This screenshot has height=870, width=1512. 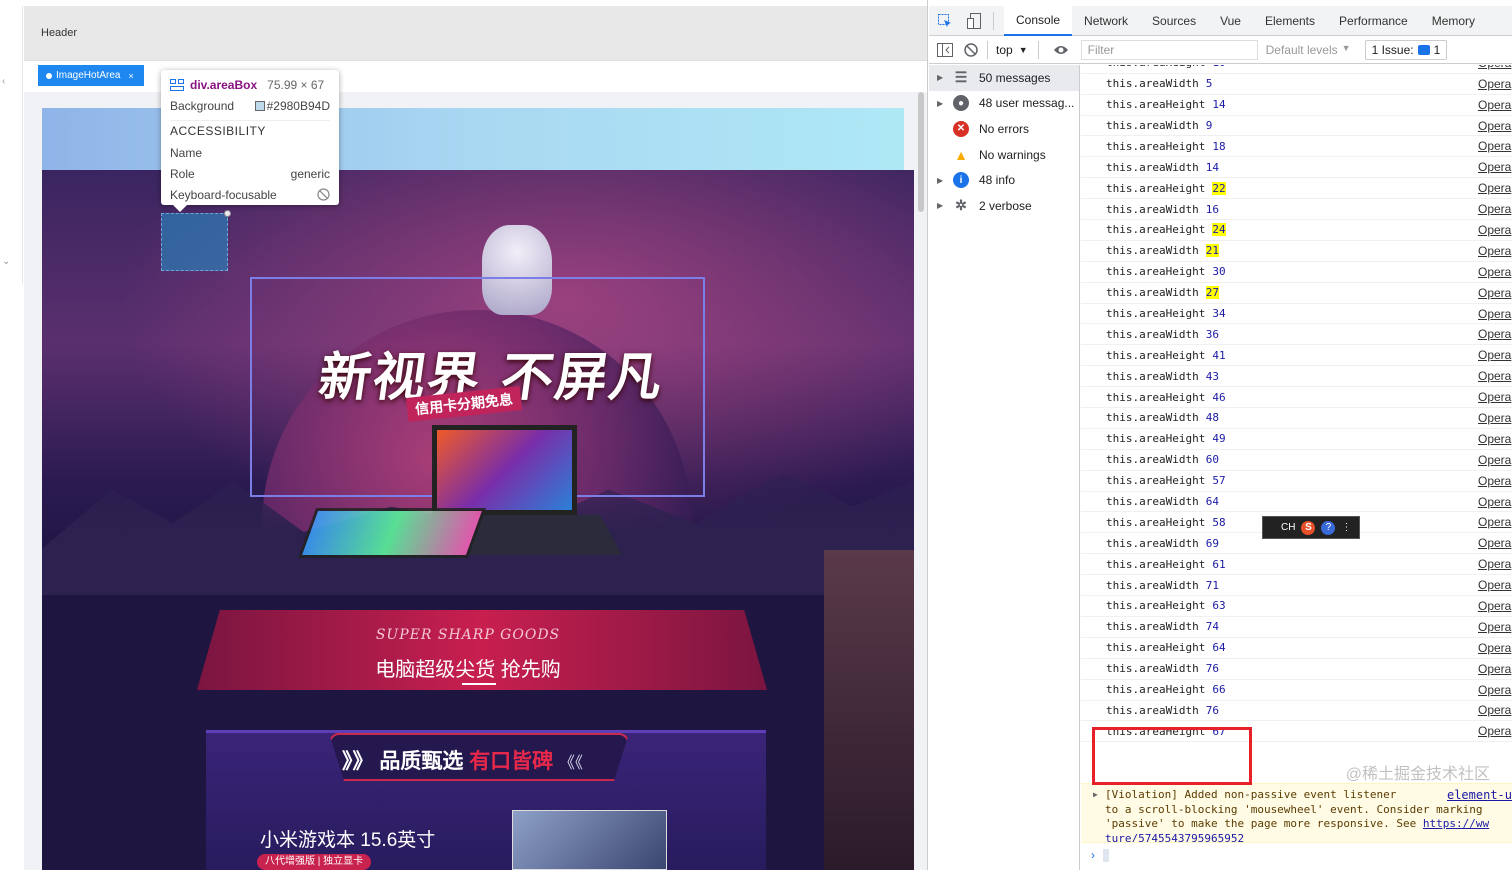 What do you see at coordinates (130, 76) in the screenshot?
I see `close-icon: ×` at bounding box center [130, 76].